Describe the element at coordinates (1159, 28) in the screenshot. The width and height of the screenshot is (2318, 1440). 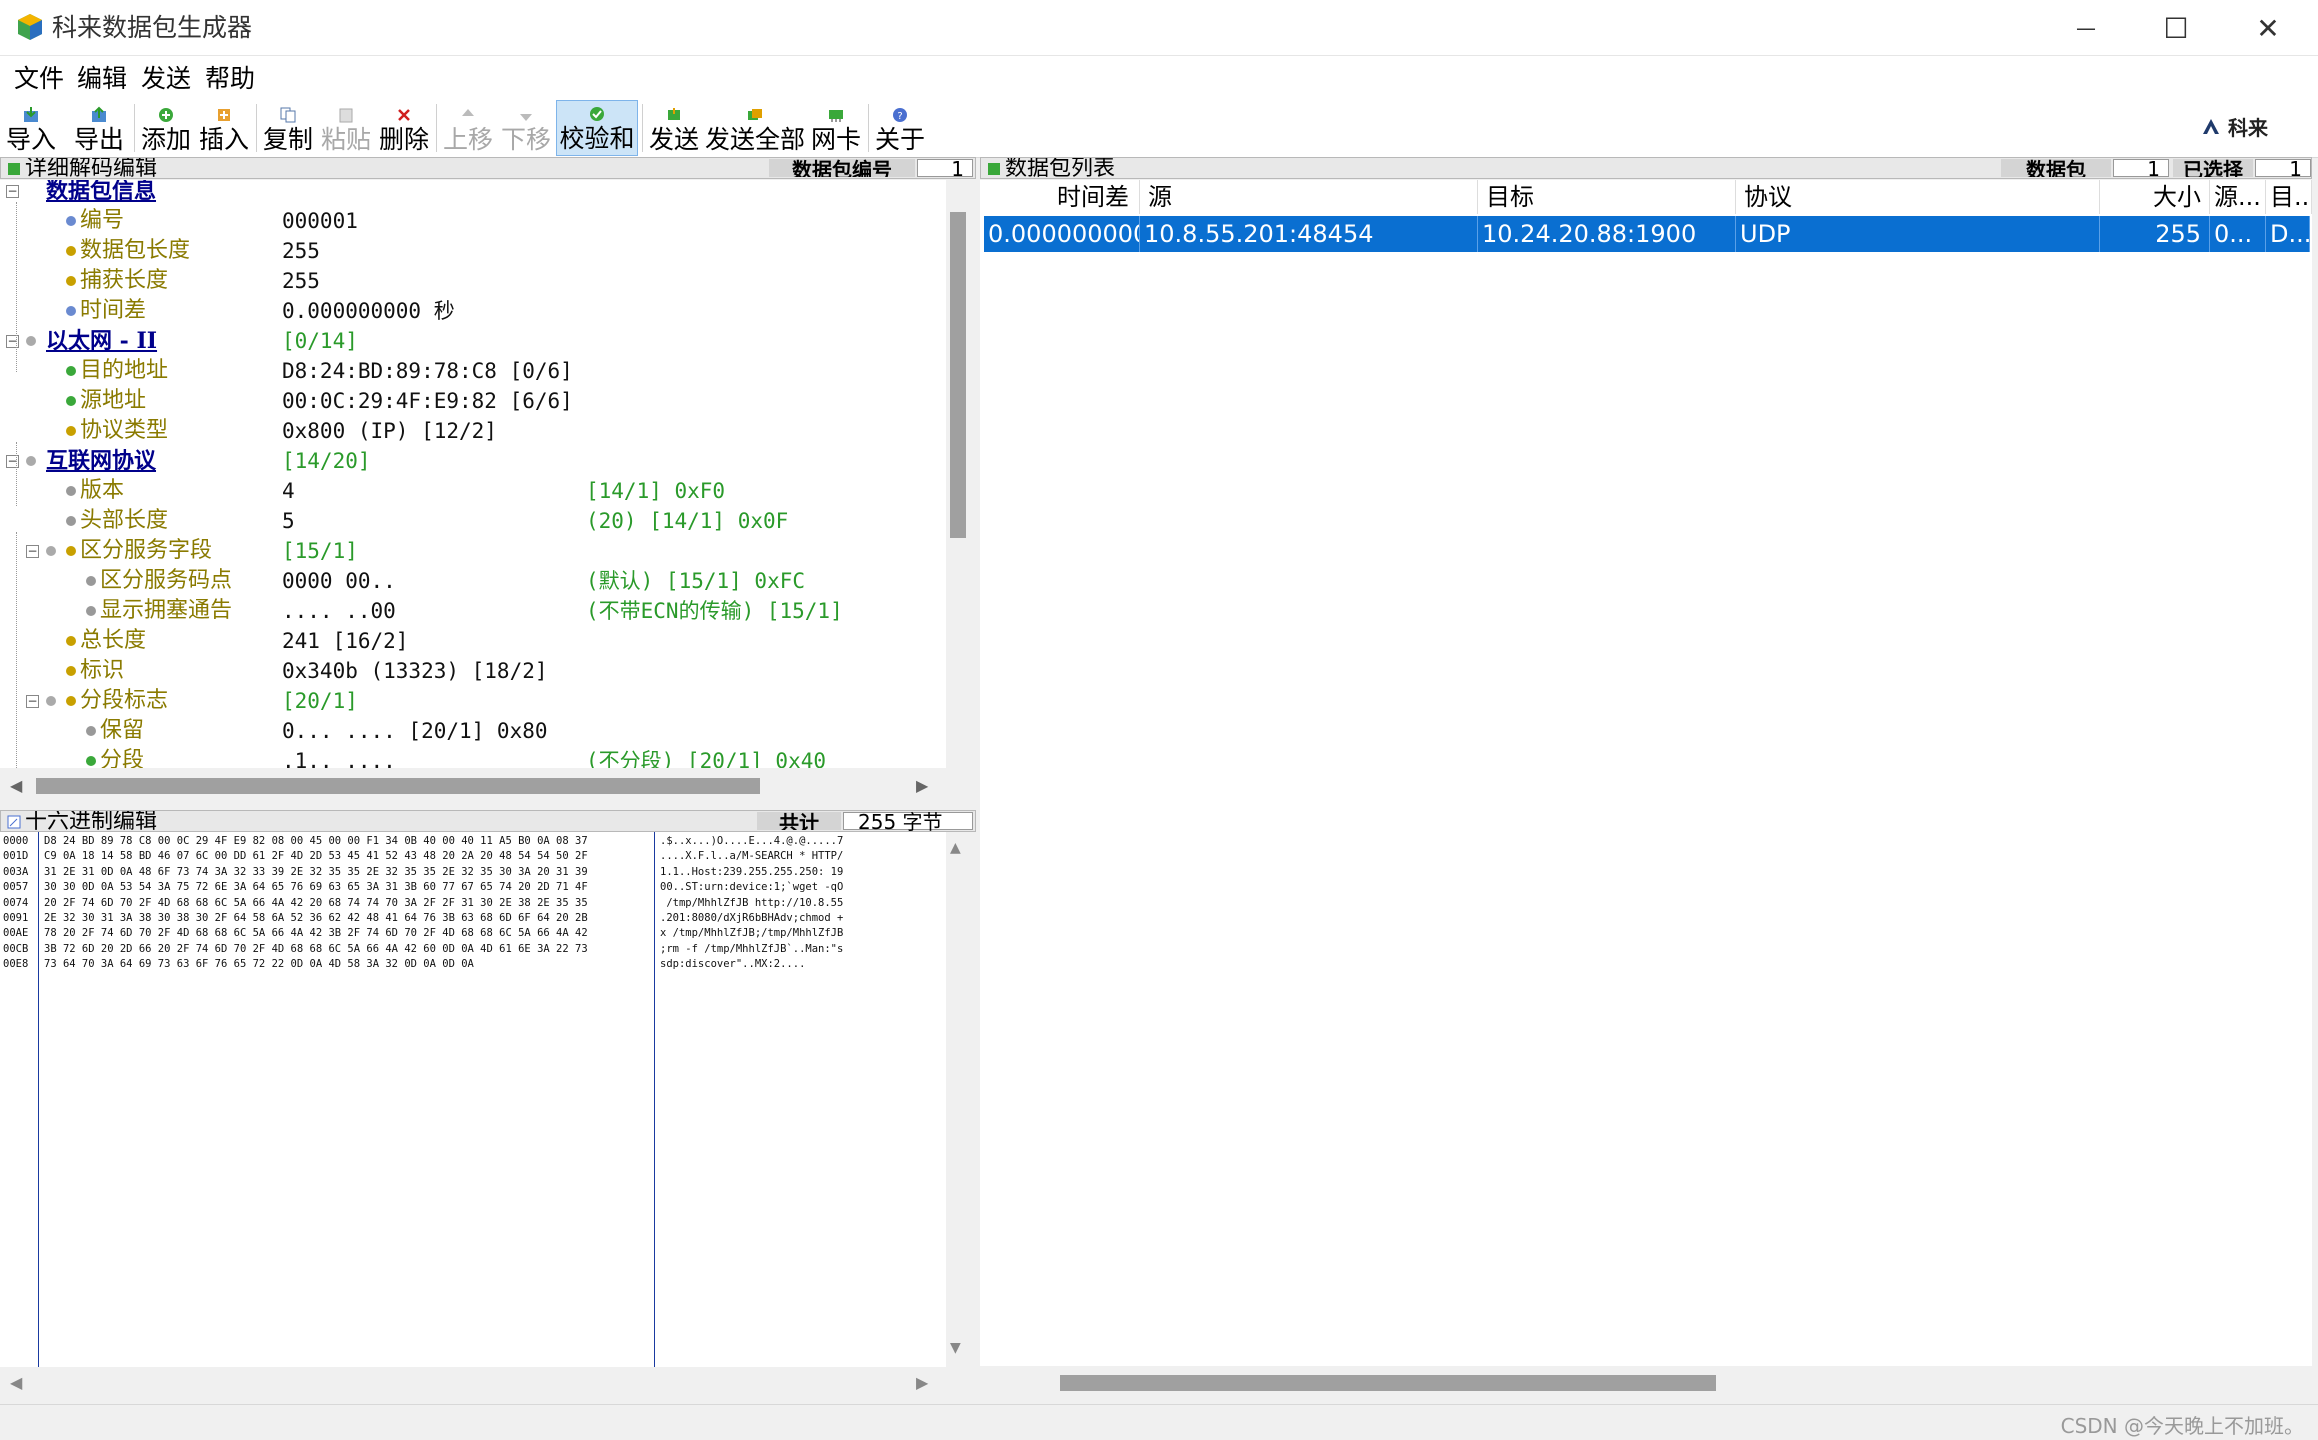
I see `title-bar` at that location.